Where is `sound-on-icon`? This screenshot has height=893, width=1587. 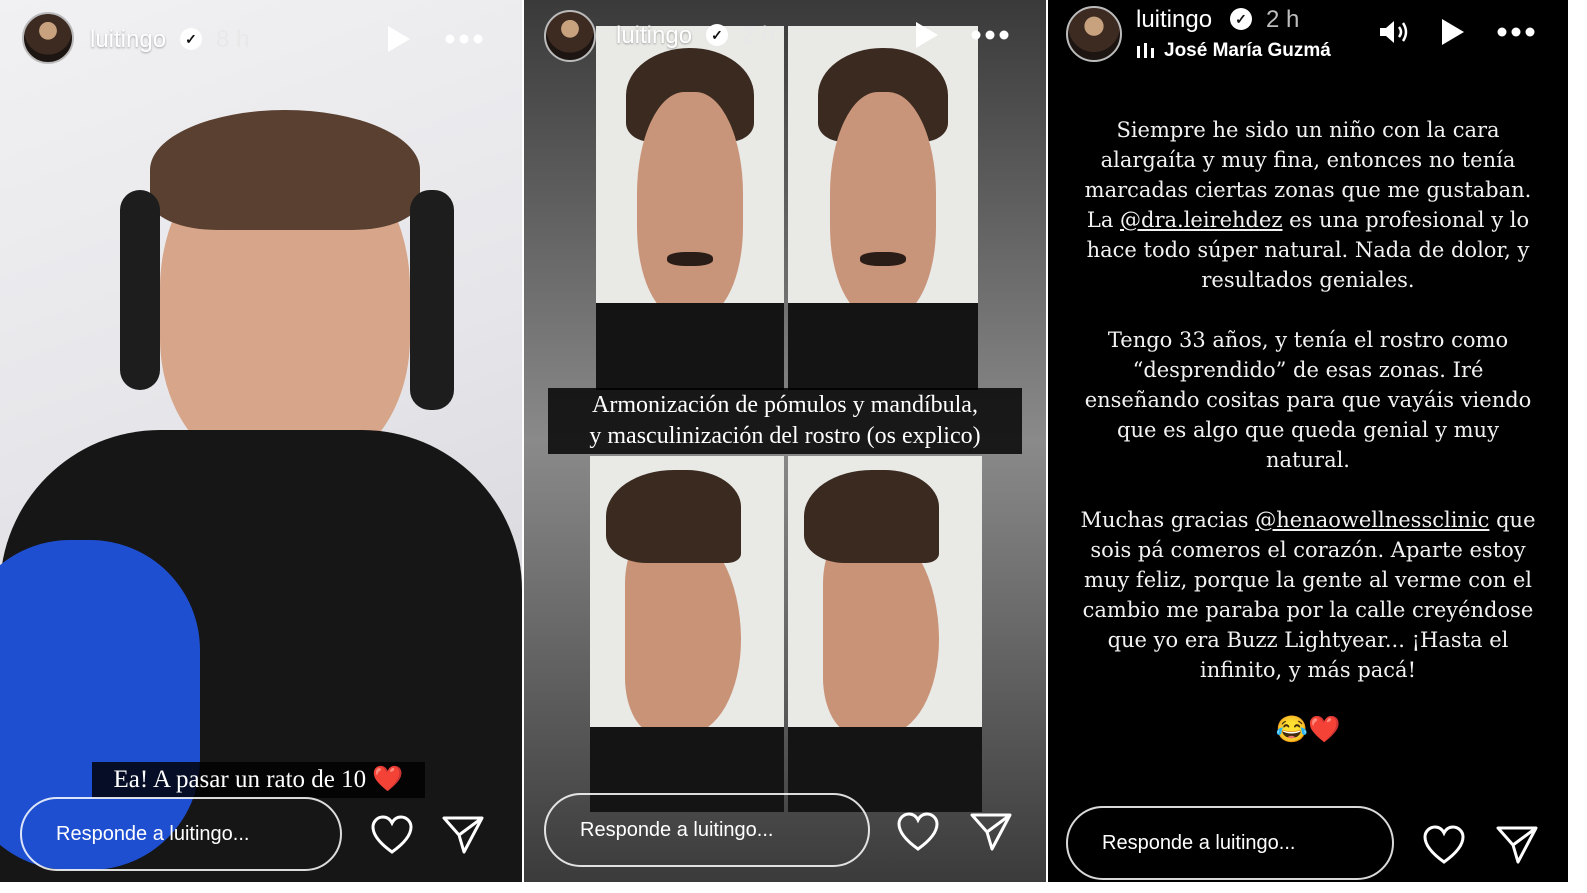
sound-on-icon is located at coordinates (1394, 32).